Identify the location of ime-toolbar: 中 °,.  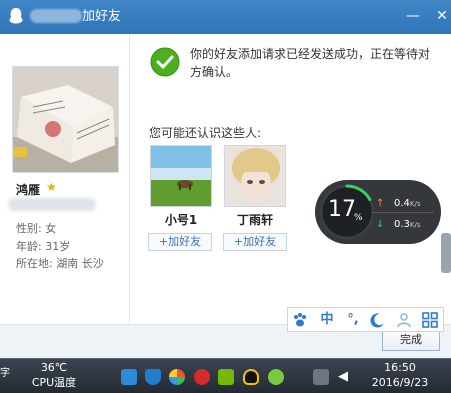
(365, 319).